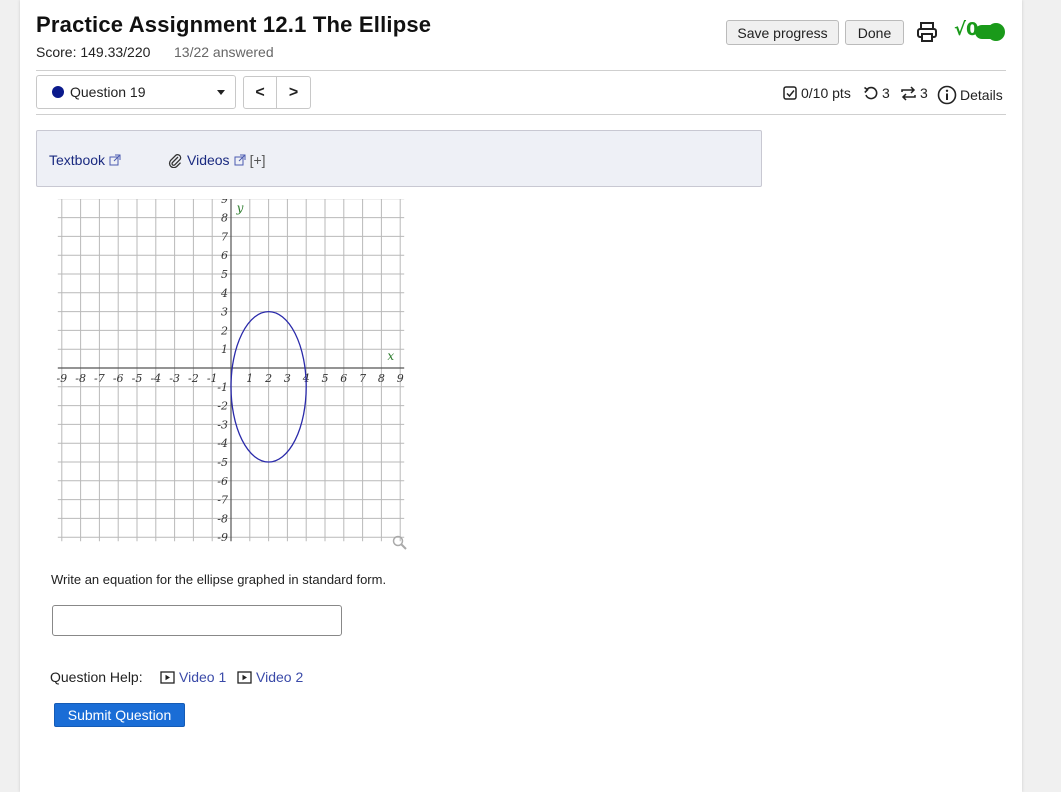 The height and width of the screenshot is (792, 1061). I want to click on retries-indicator: 3, so click(876, 93).